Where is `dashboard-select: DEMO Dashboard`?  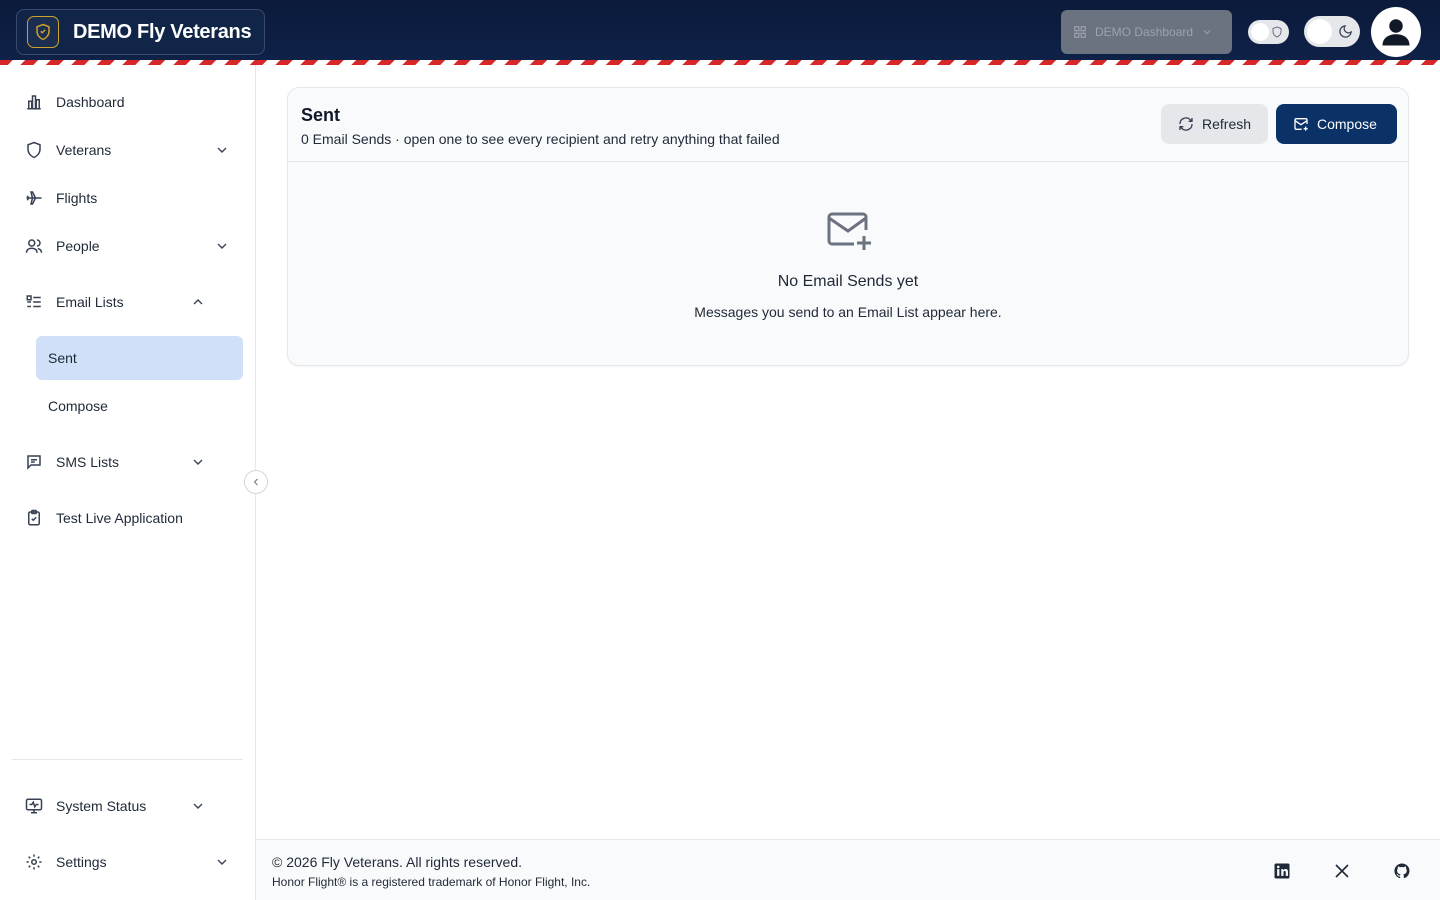
dashboard-select: DEMO Dashboard is located at coordinates (1146, 32).